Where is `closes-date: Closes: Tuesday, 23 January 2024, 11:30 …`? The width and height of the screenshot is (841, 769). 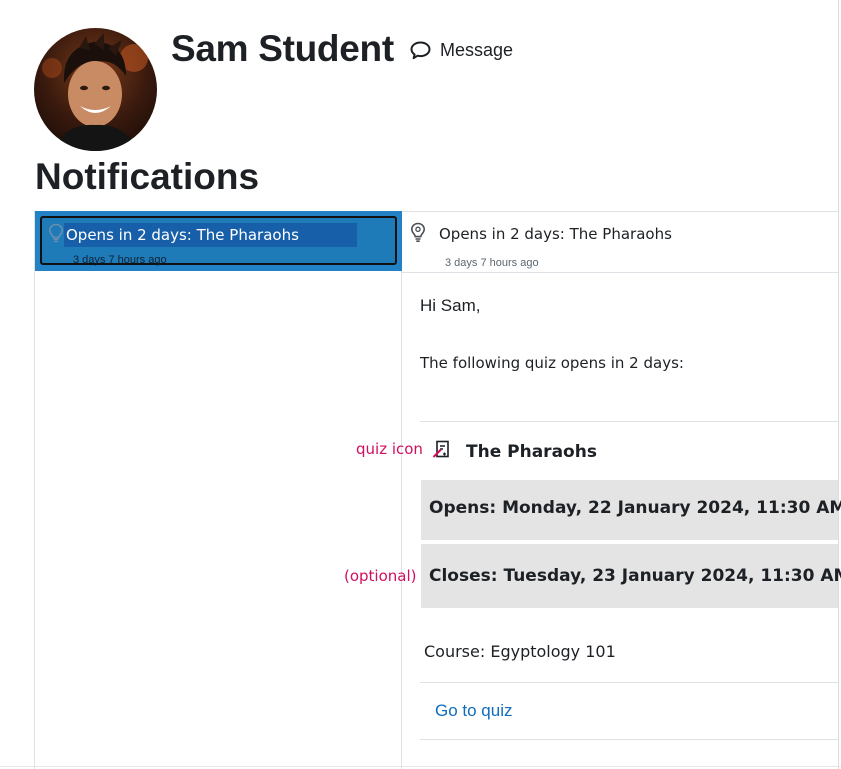 closes-date: Closes: Tuesday, 23 January 2024, 11:30 … is located at coordinates (635, 576).